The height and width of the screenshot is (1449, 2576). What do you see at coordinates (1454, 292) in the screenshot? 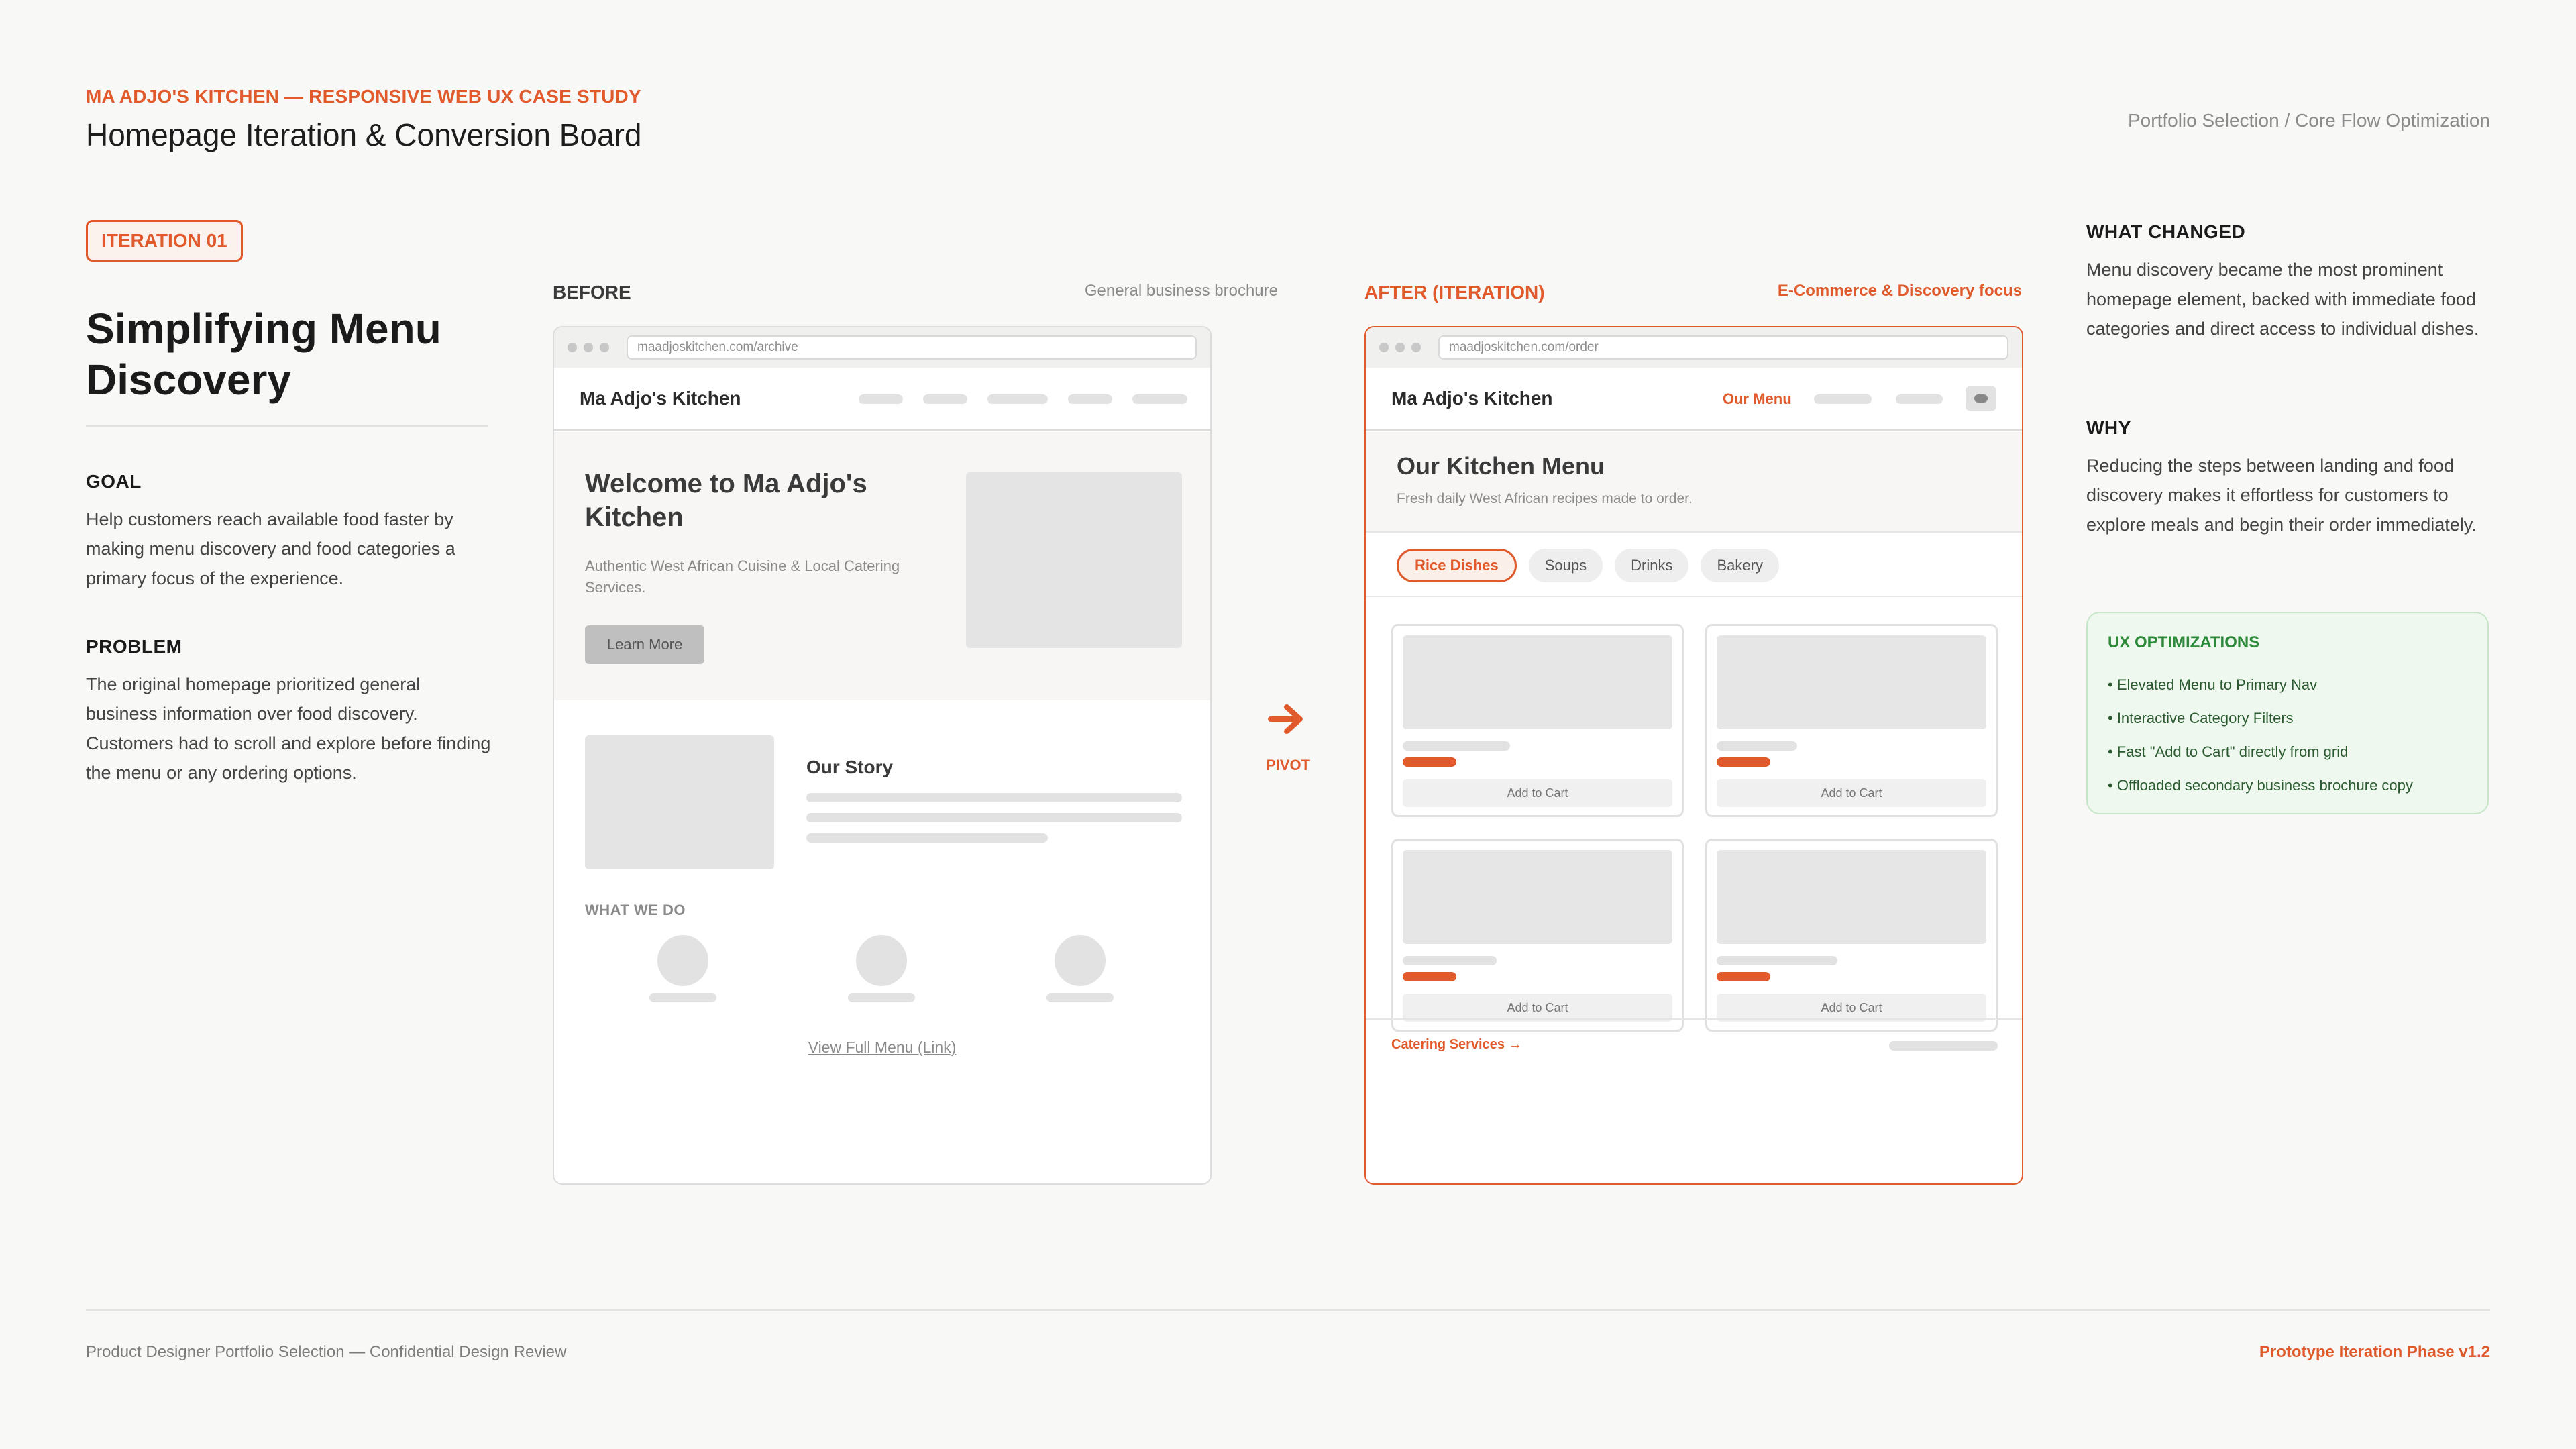
I see `after-label: AFTER (ITERATION)` at bounding box center [1454, 292].